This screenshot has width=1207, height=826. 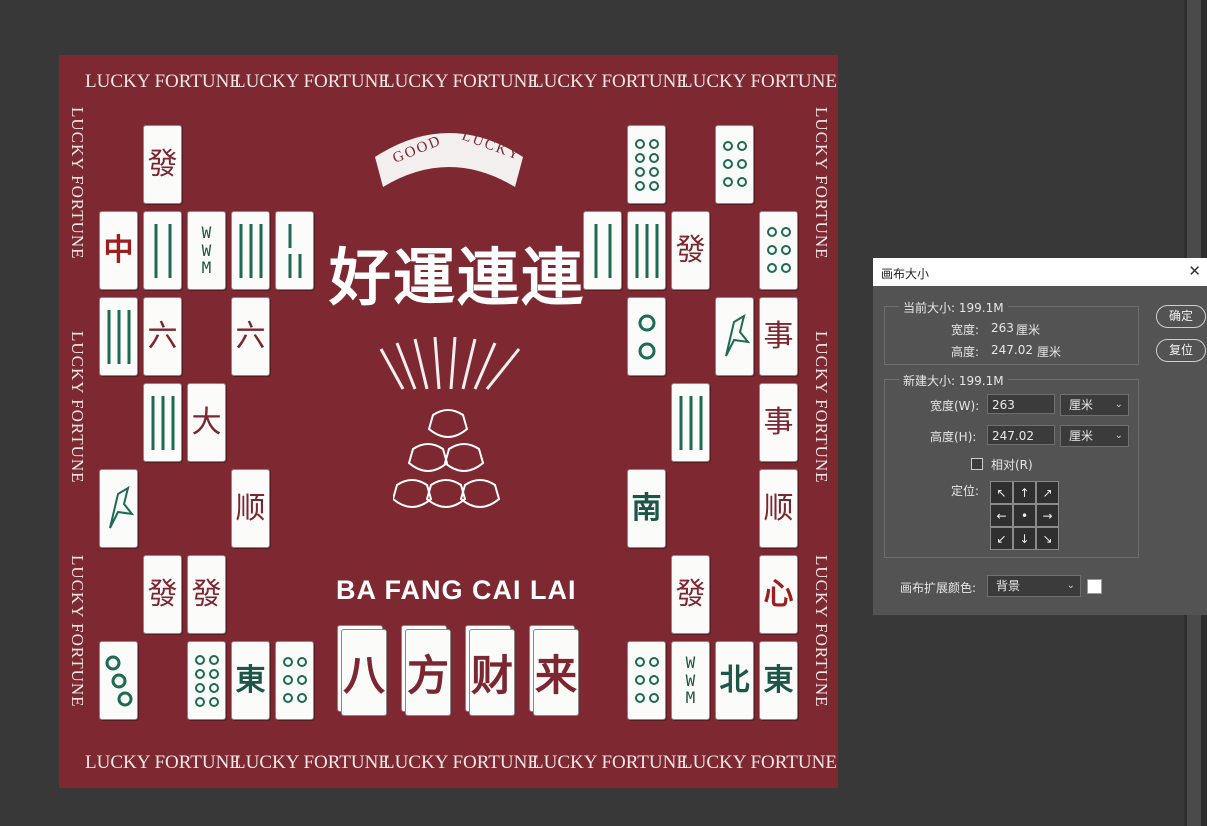 I want to click on bafang-caption: BA FANG CAI LAI, so click(x=456, y=590).